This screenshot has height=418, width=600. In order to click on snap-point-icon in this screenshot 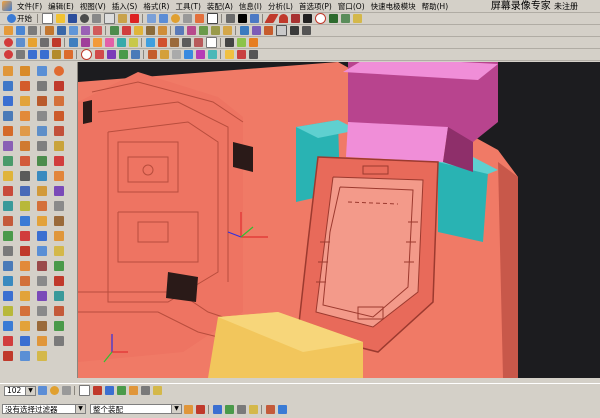, I will do `click(20, 54)`.